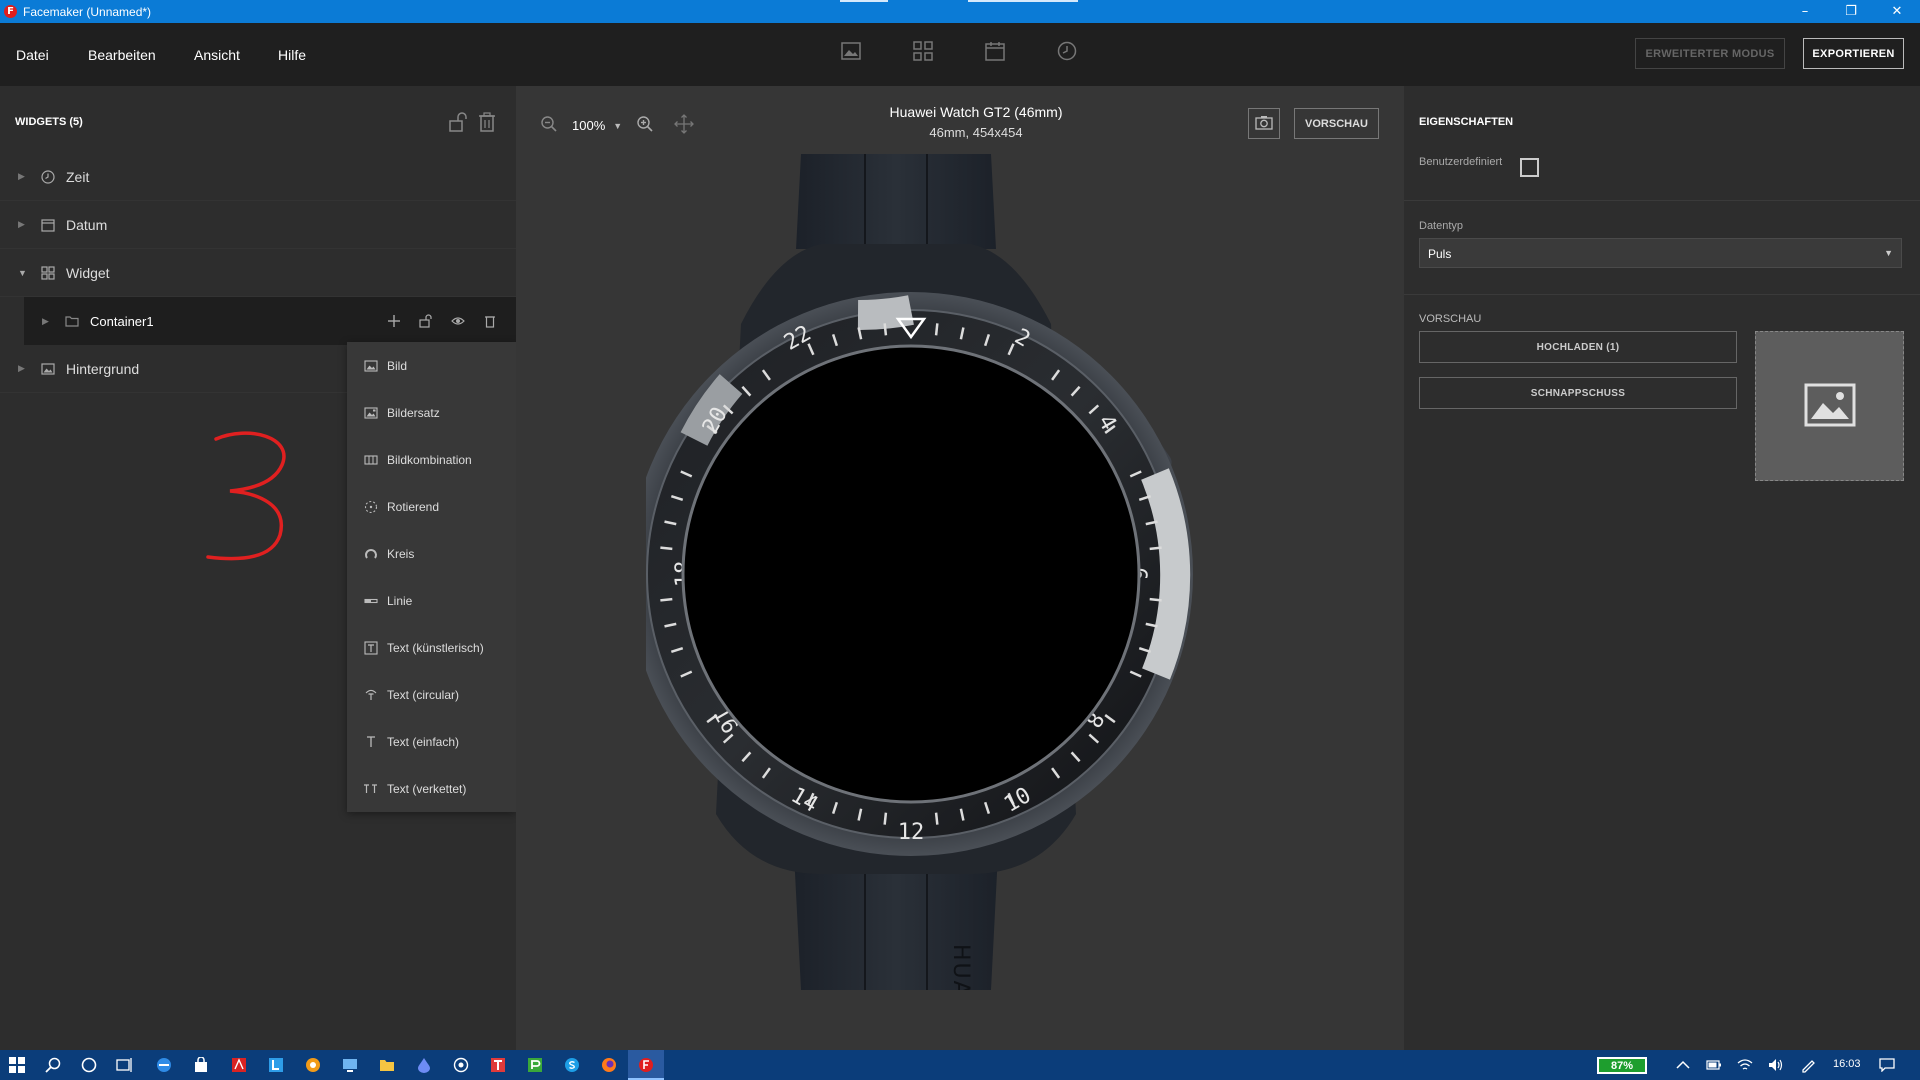 The height and width of the screenshot is (1080, 1920). I want to click on custom-label: Benutzerdefiniert, so click(1461, 162).